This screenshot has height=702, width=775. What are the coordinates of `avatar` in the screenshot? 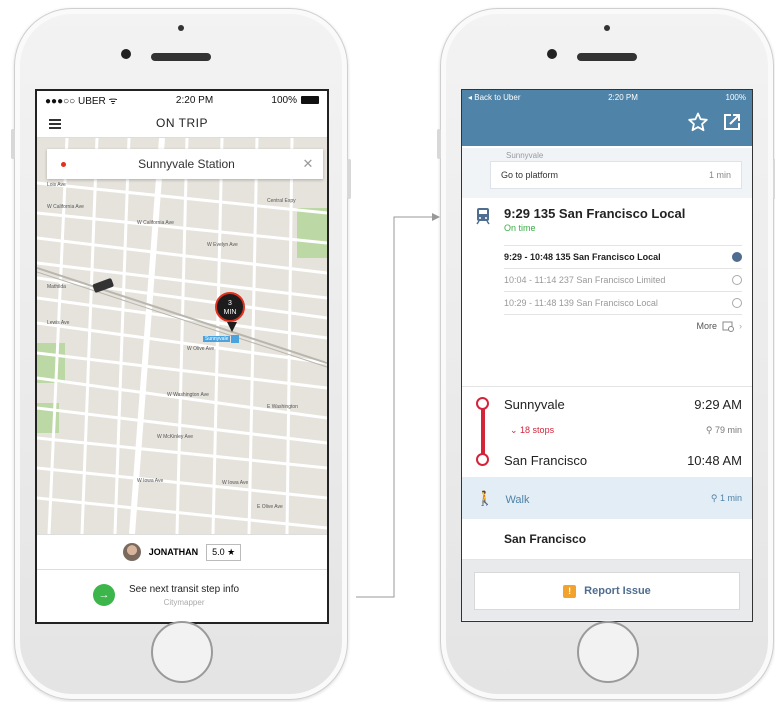 It's located at (131, 552).